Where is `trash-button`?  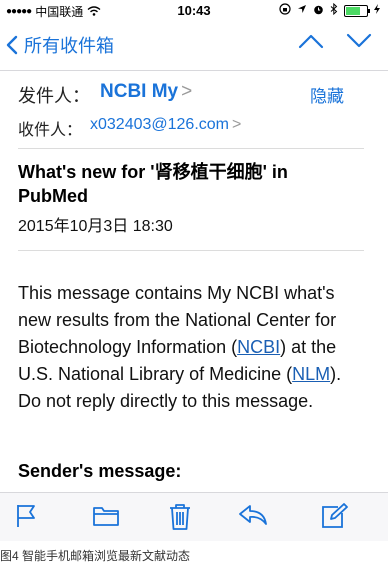 trash-button is located at coordinates (180, 517).